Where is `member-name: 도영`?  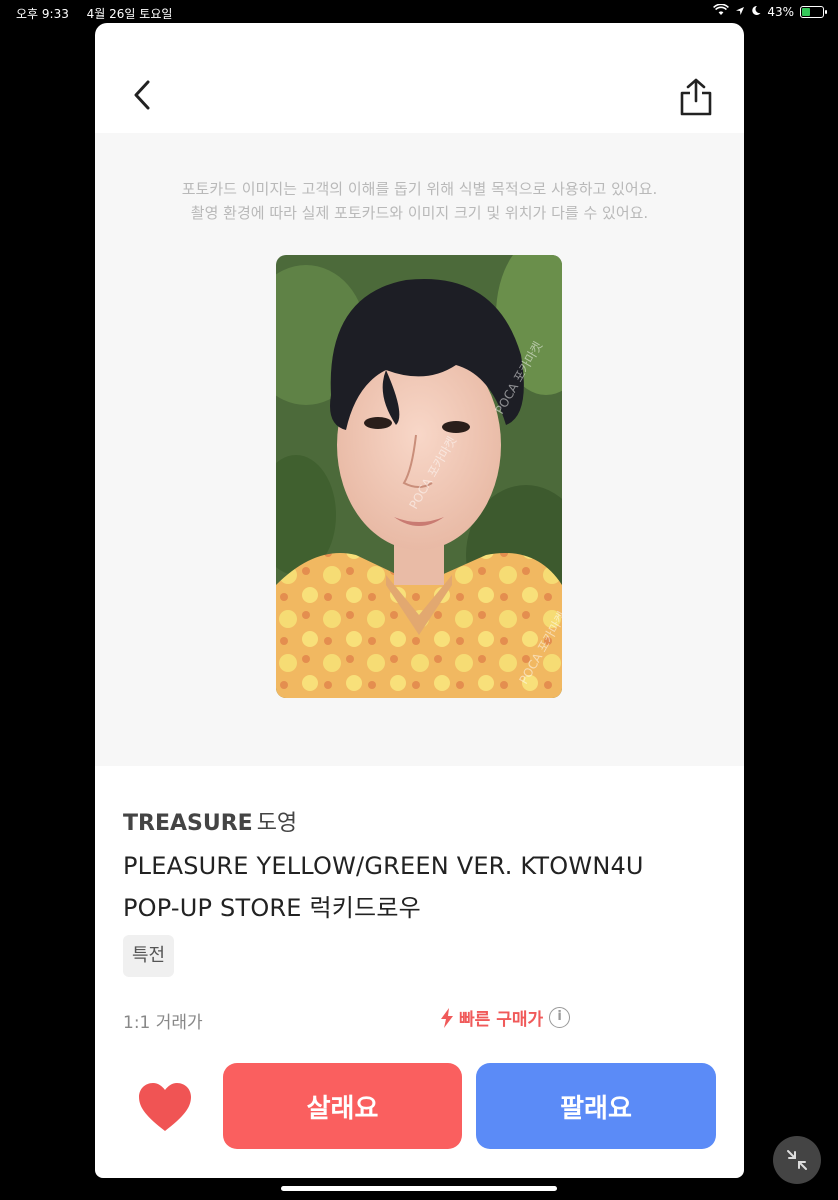 member-name: 도영 is located at coordinates (277, 823).